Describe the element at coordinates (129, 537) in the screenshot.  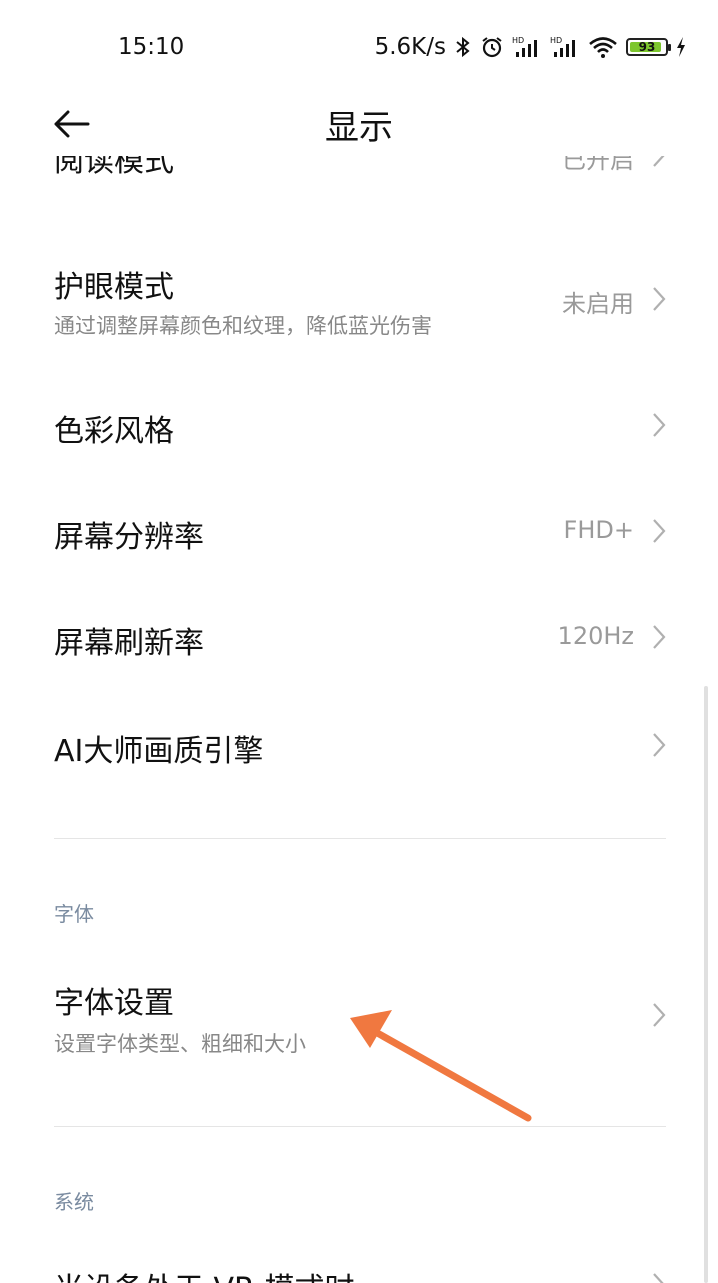
I see `row-title: 屏幕分辨率` at that location.